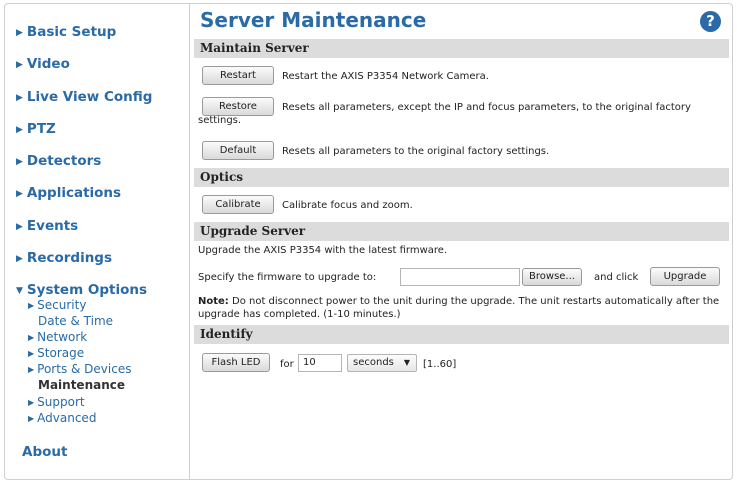  I want to click on firmware-file-input, so click(460, 277).